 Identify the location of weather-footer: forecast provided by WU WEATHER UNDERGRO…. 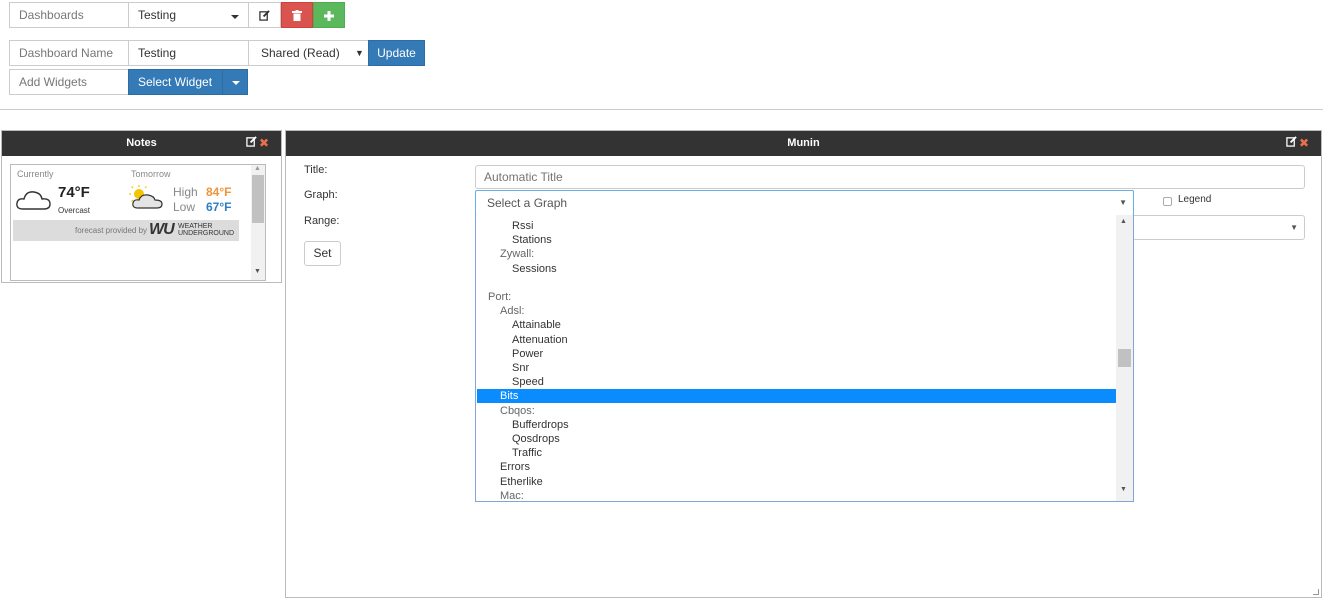
(126, 230).